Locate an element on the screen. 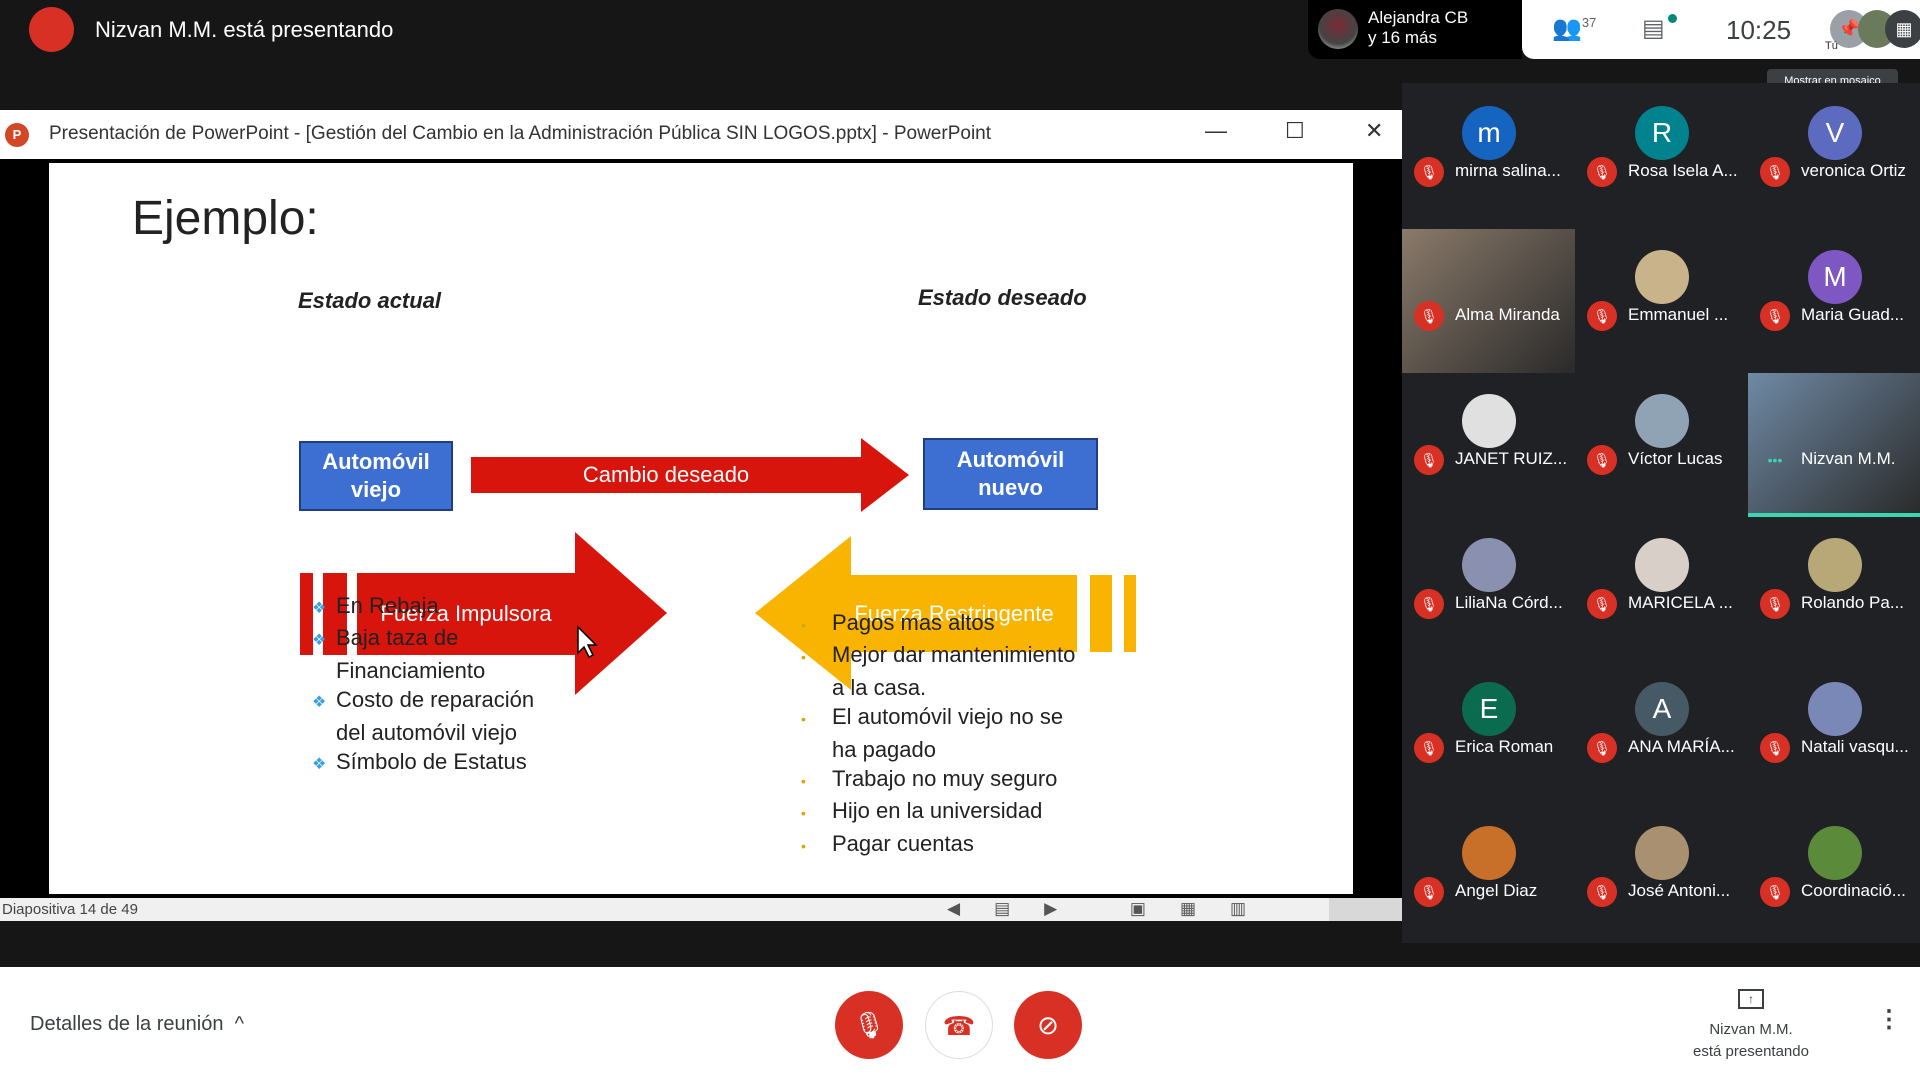 The height and width of the screenshot is (1080, 1920). driving-factor: ❖ En Rebaja is located at coordinates (423, 607).